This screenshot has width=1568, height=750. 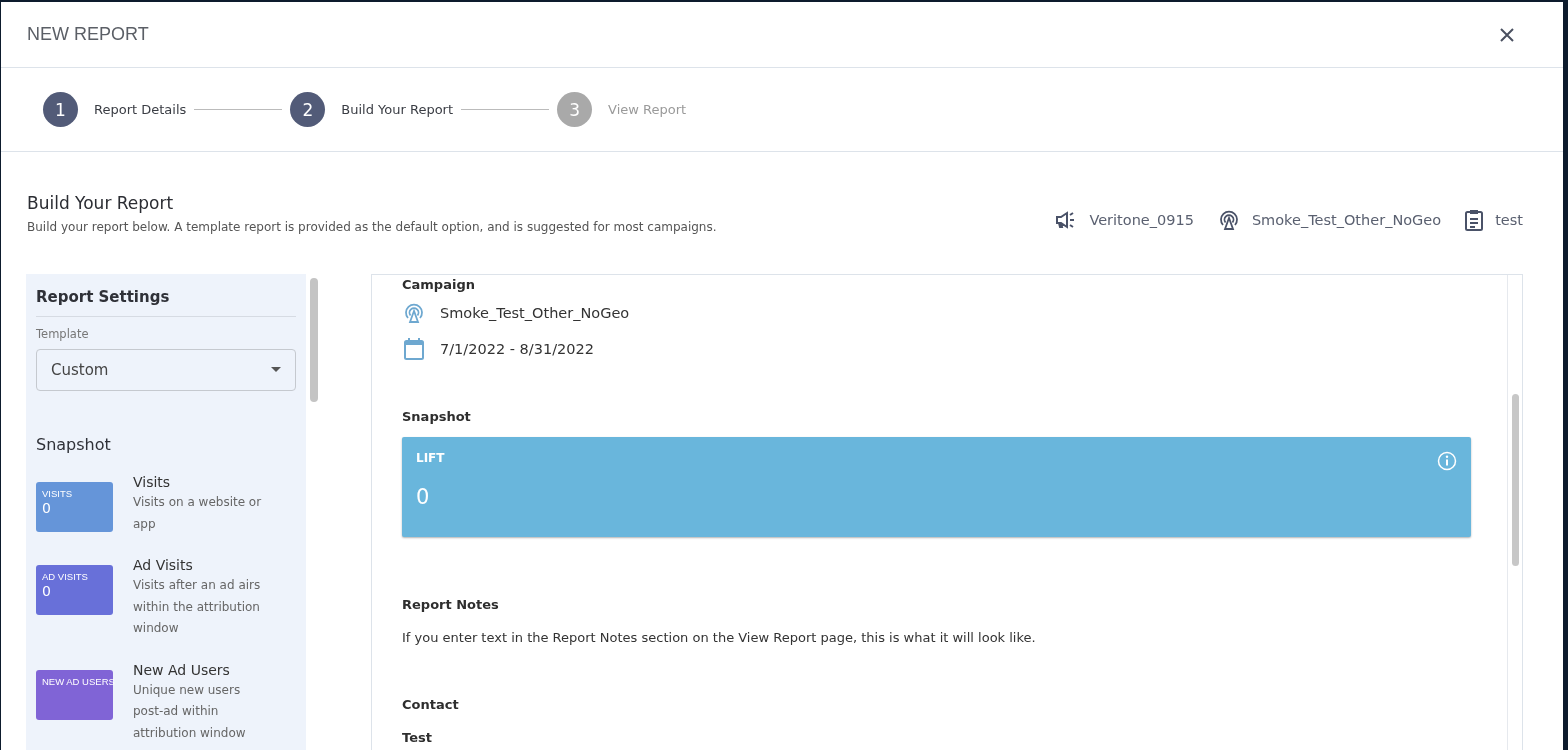 What do you see at coordinates (88, 34) in the screenshot?
I see `dialog-title: NEW REPORT` at bounding box center [88, 34].